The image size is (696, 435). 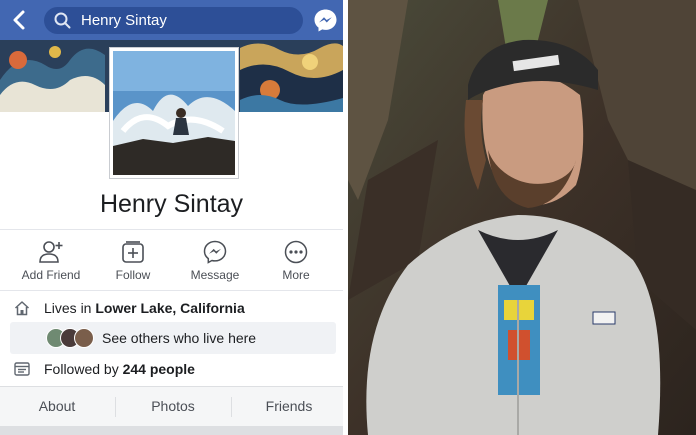 I want to click on profile-action-bar: Add Friend Follow Message More, so click(x=171, y=260).